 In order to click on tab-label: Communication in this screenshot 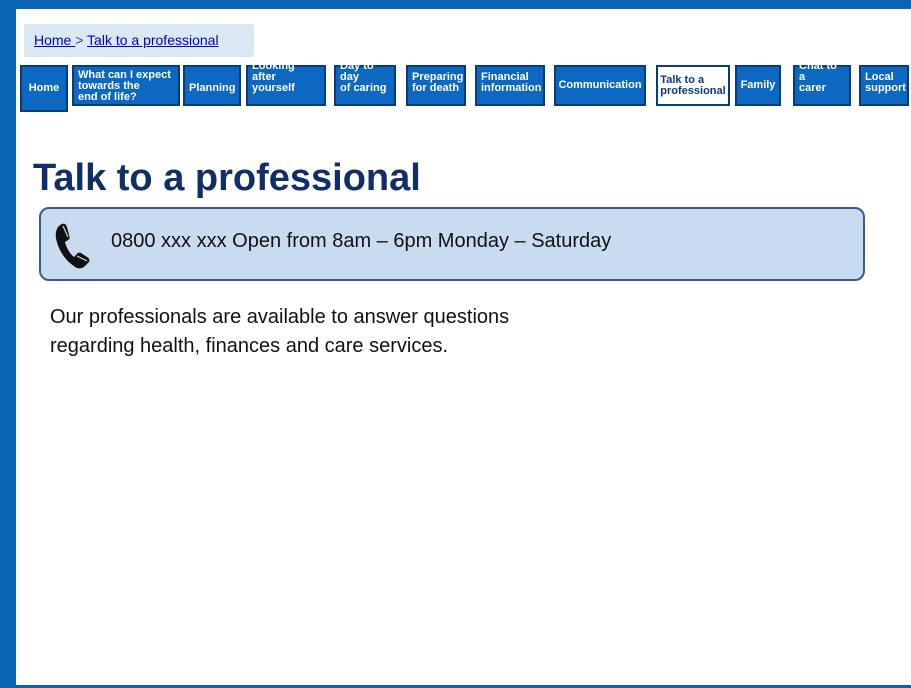, I will do `click(600, 85)`.